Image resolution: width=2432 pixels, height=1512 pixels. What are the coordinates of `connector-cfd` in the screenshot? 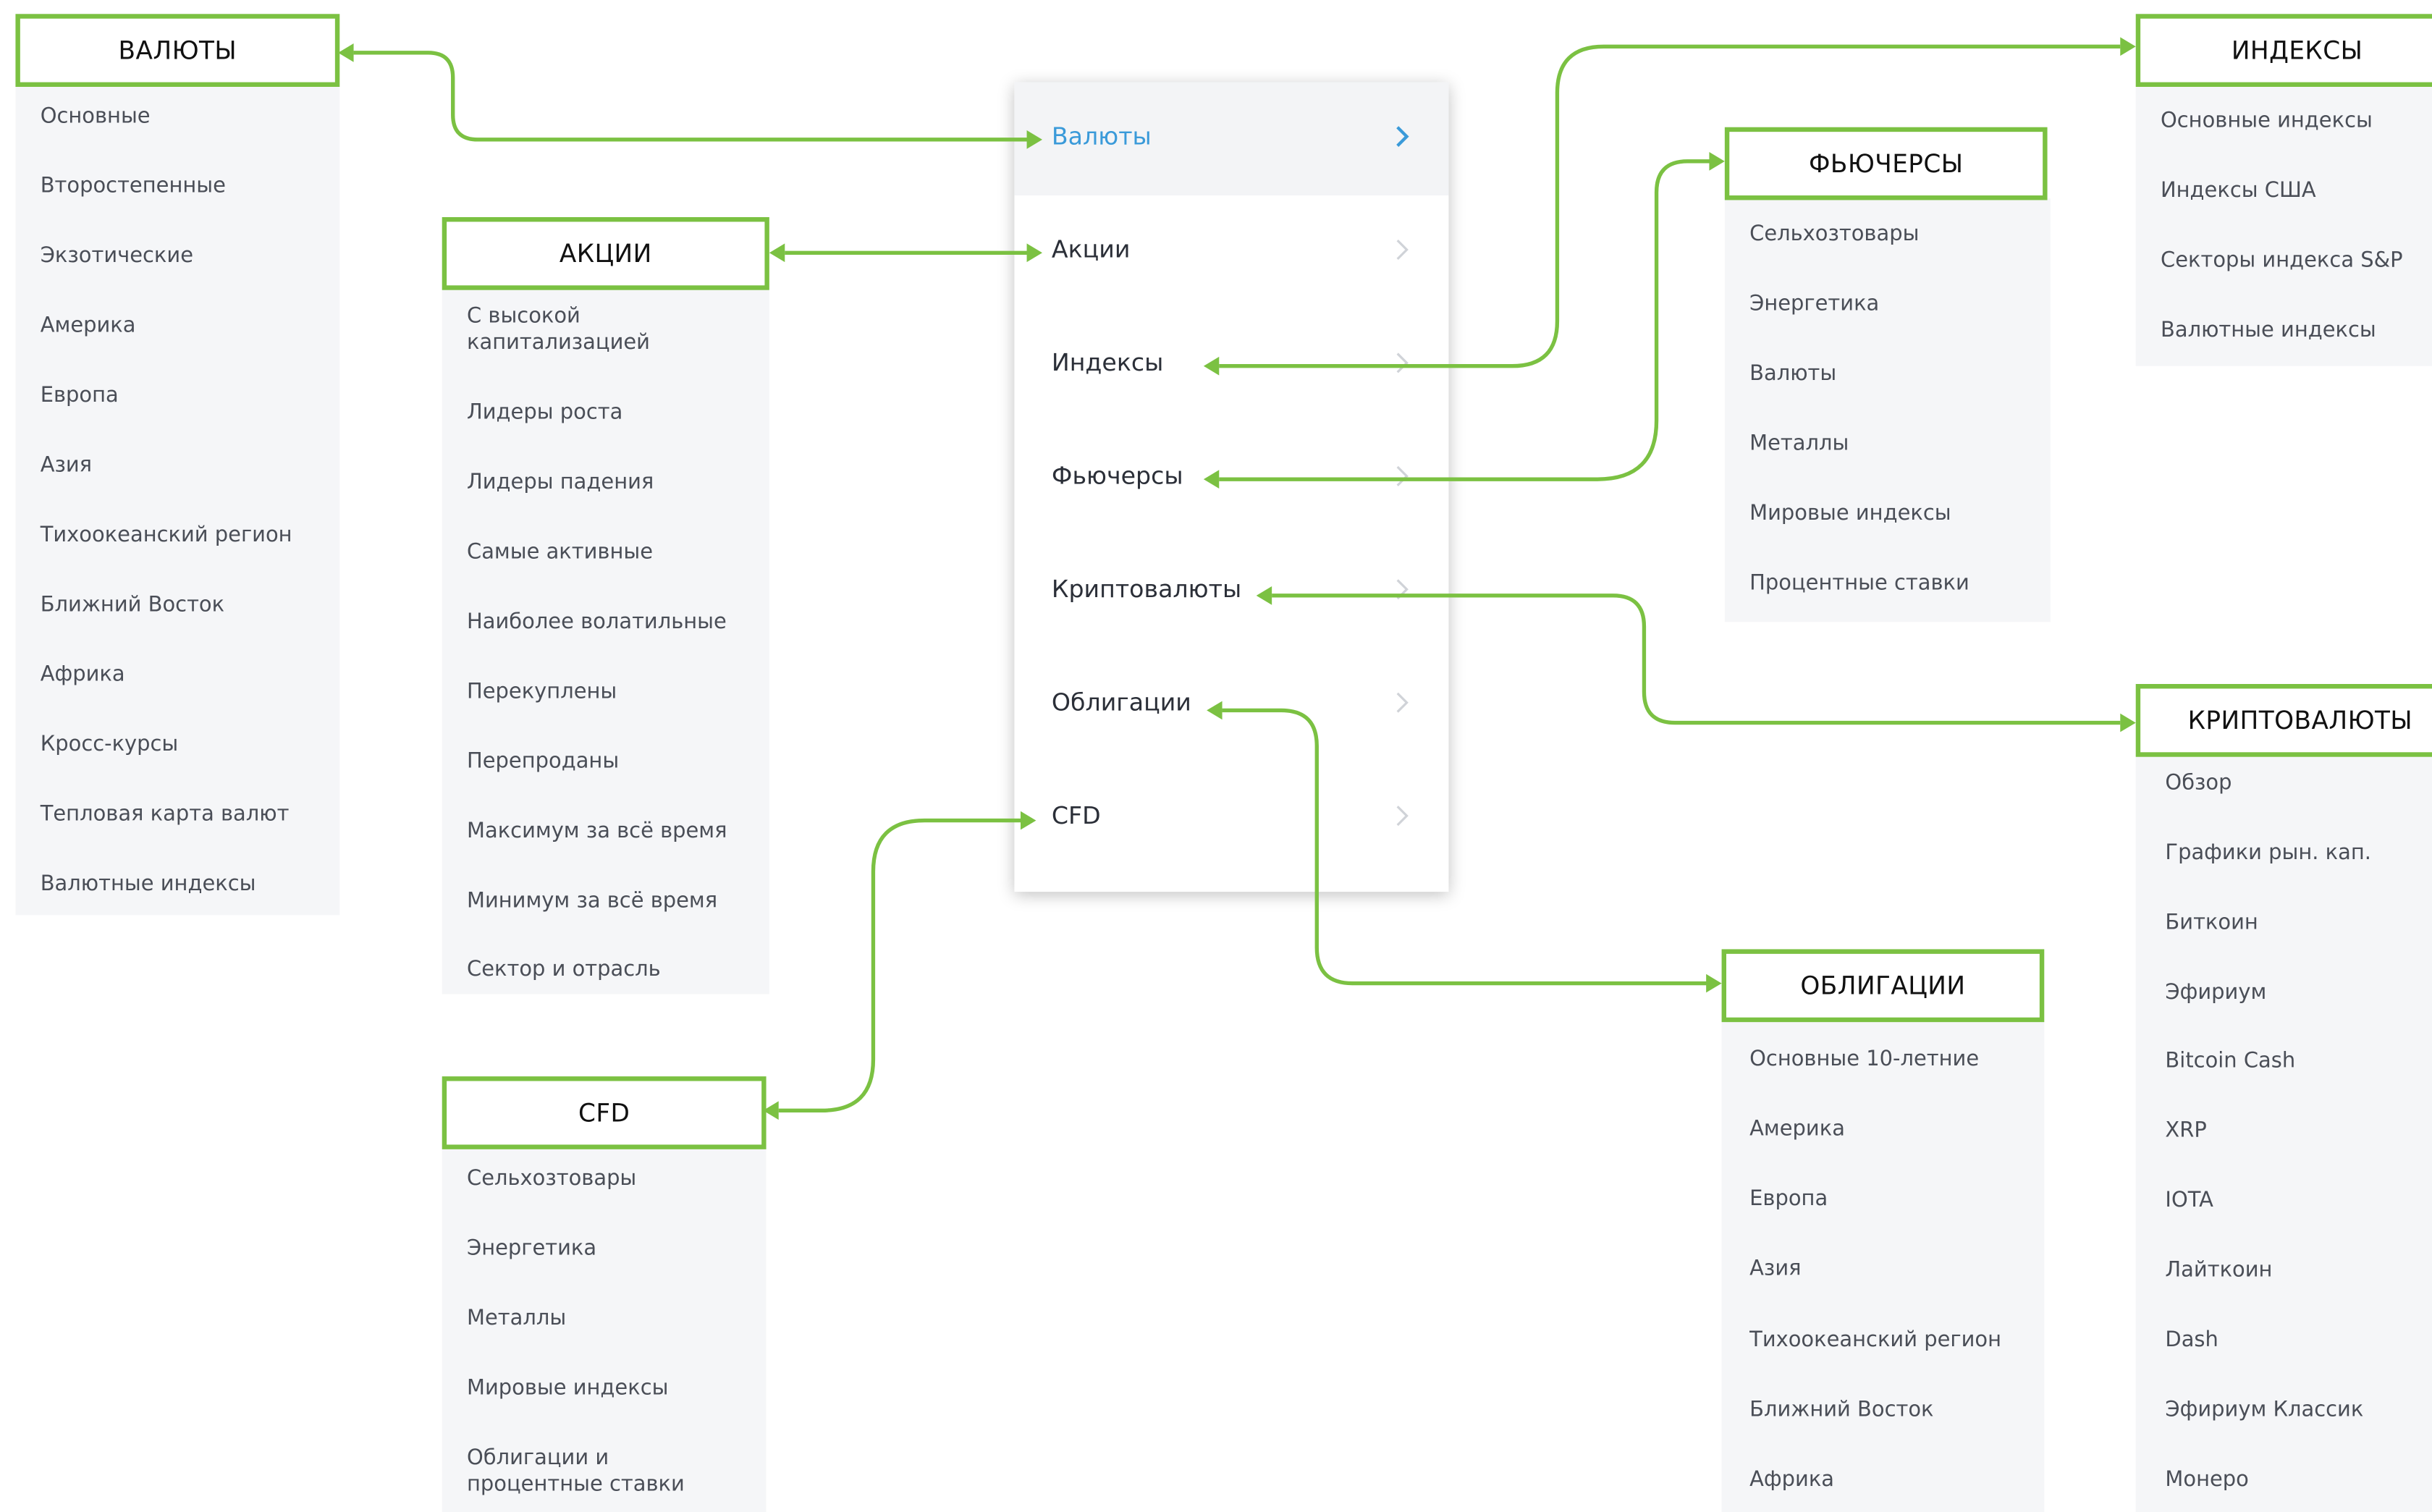 It's located at (902, 965).